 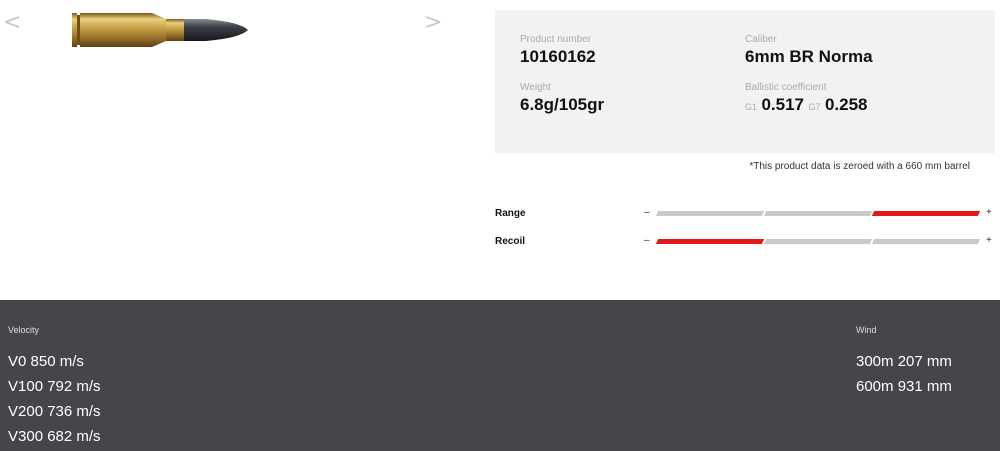 I want to click on wind-item: 300m 207 mm, so click(x=904, y=361).